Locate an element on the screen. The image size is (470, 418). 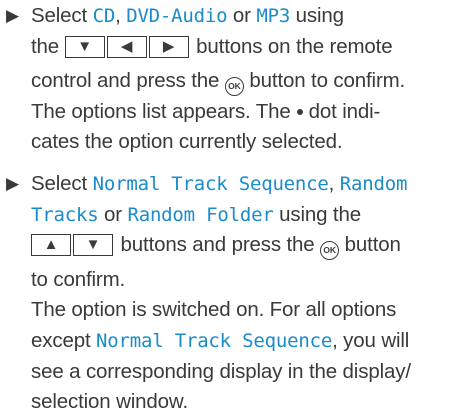
text-using-the: using the is located at coordinates (320, 214).